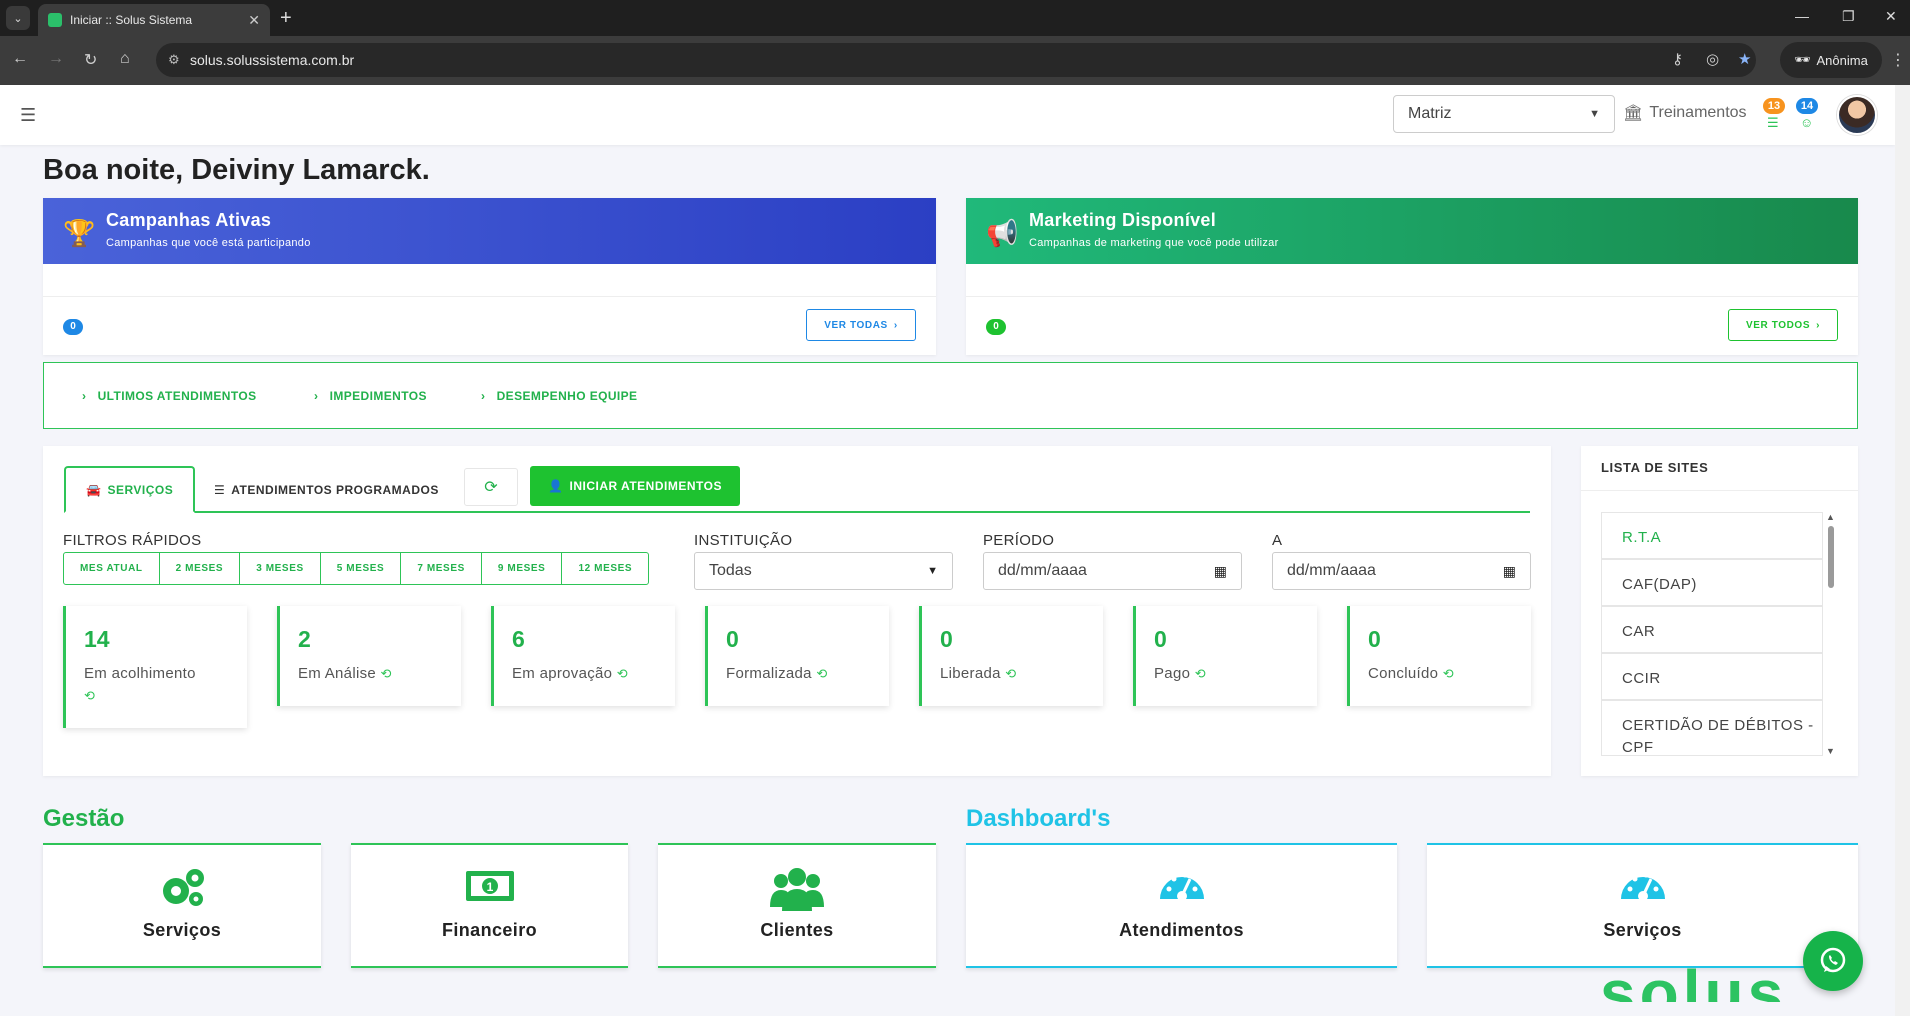 Image resolution: width=1910 pixels, height=1016 pixels. I want to click on quick-filter-button: 7 MESES, so click(441, 568).